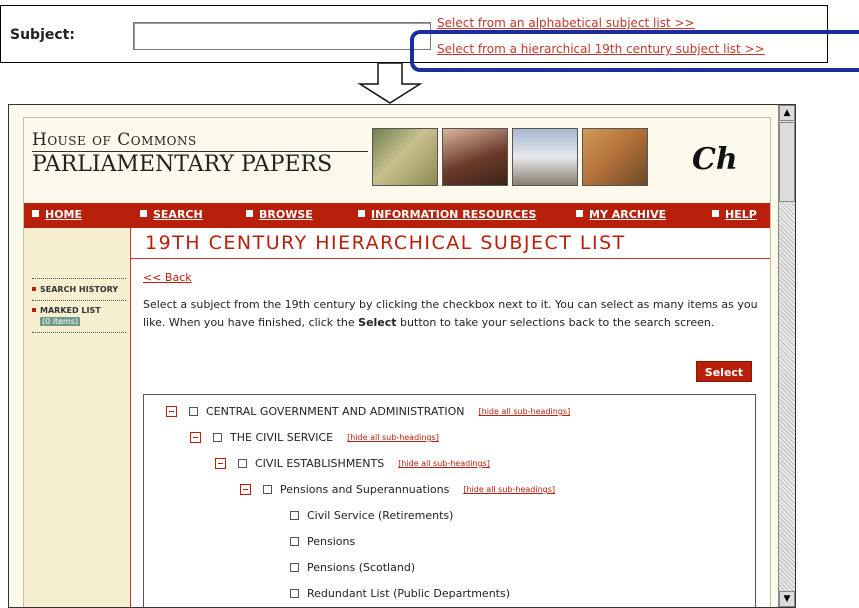 This screenshot has height=608, width=859. Describe the element at coordinates (282, 36) in the screenshot. I see `subject-input` at that location.